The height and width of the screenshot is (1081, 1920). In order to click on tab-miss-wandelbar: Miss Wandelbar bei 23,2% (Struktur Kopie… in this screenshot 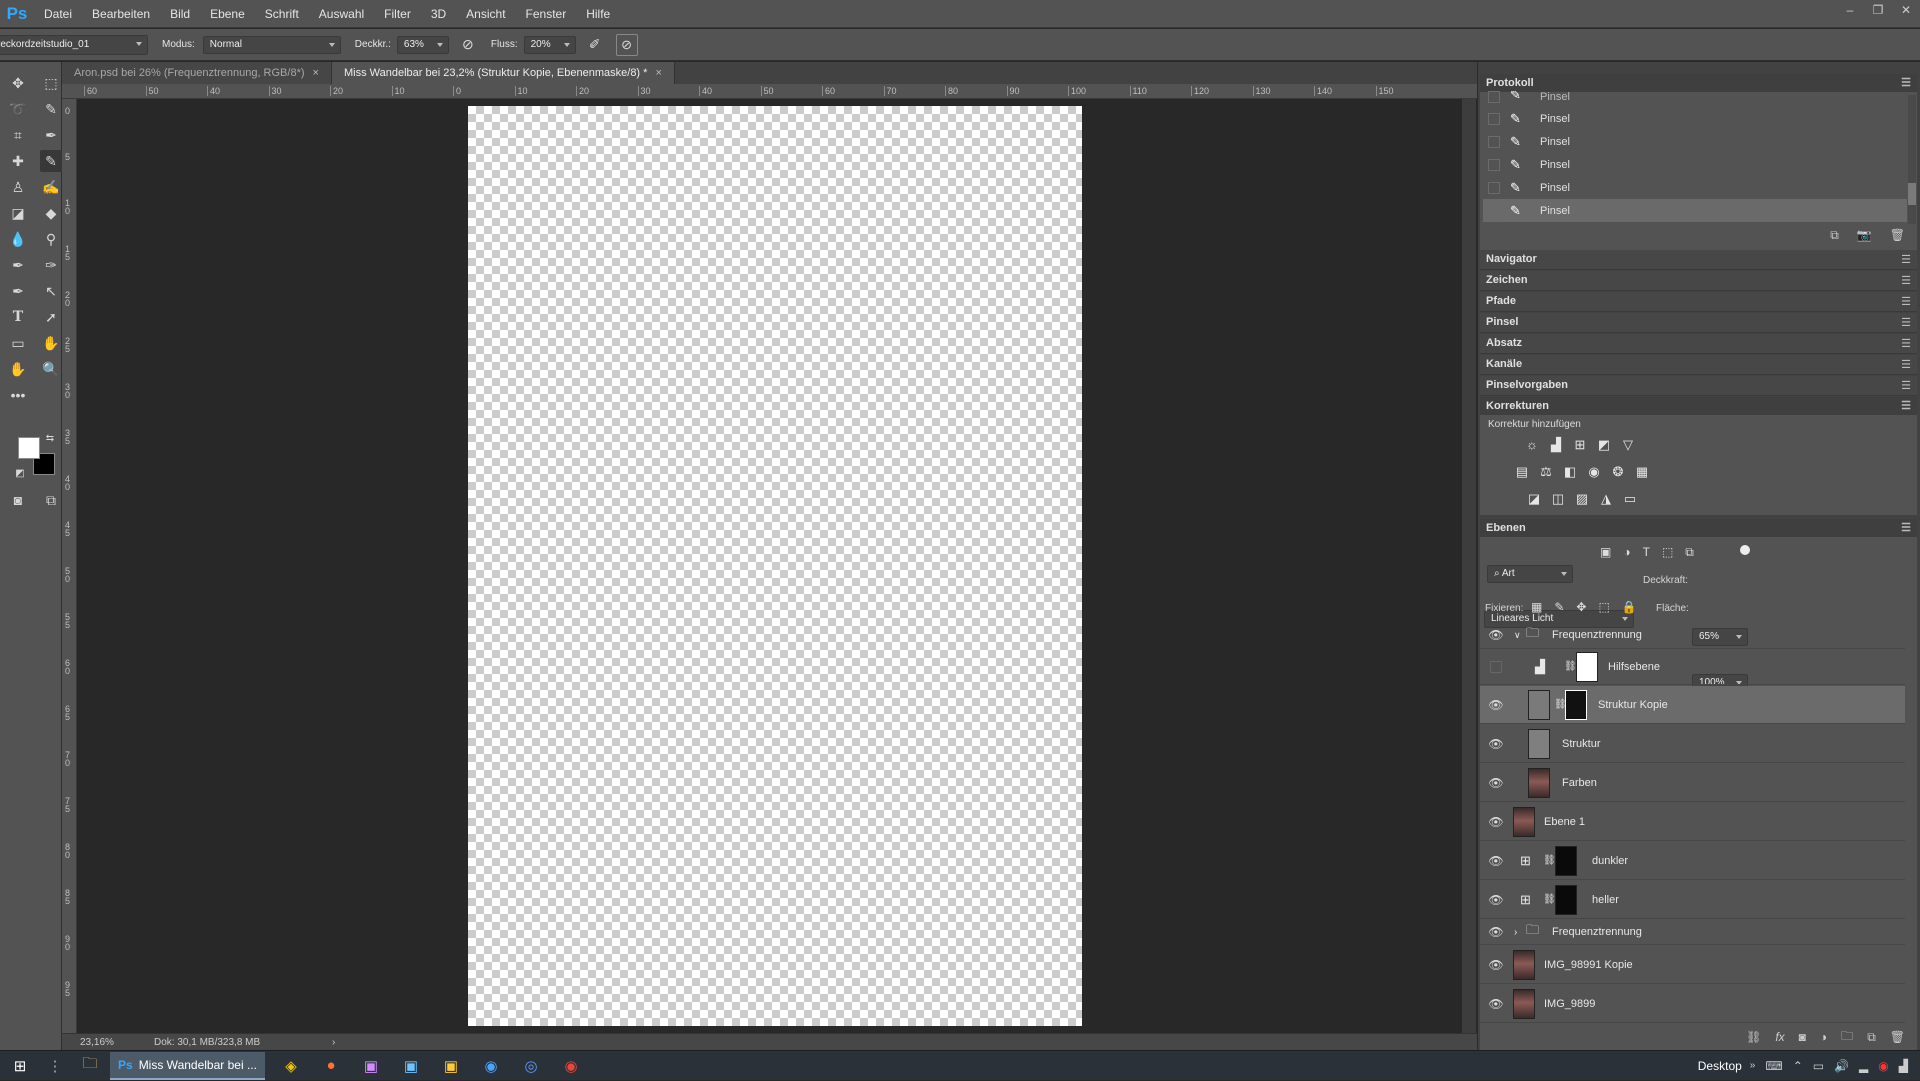, I will do `click(503, 73)`.